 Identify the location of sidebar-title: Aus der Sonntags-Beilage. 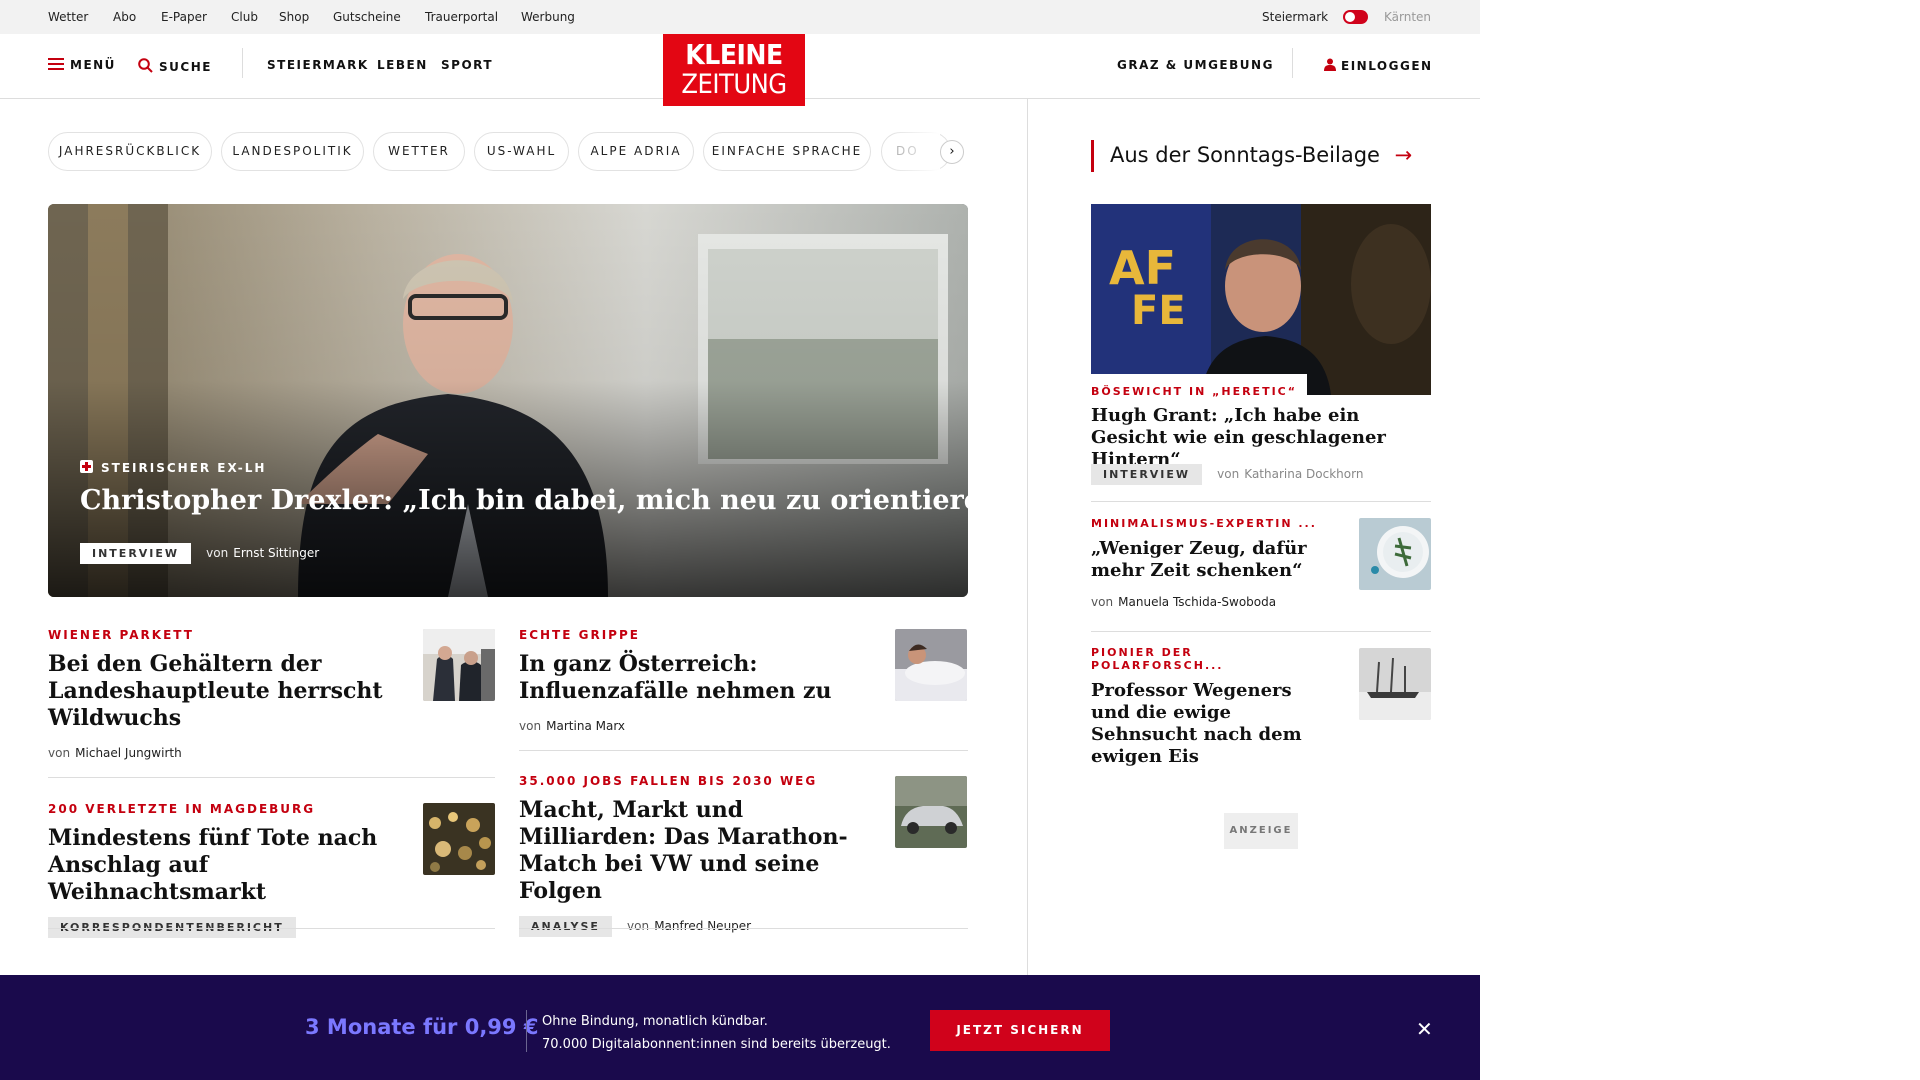
(1245, 155).